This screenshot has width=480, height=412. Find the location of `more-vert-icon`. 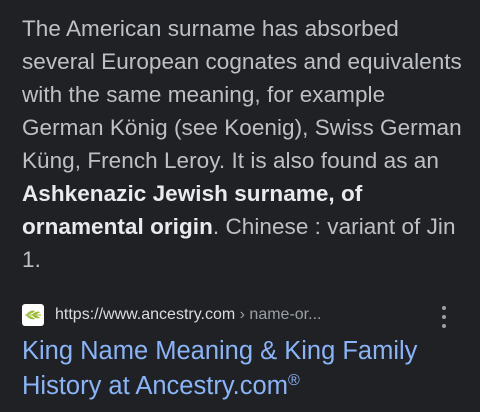

more-vert-icon is located at coordinates (444, 317).